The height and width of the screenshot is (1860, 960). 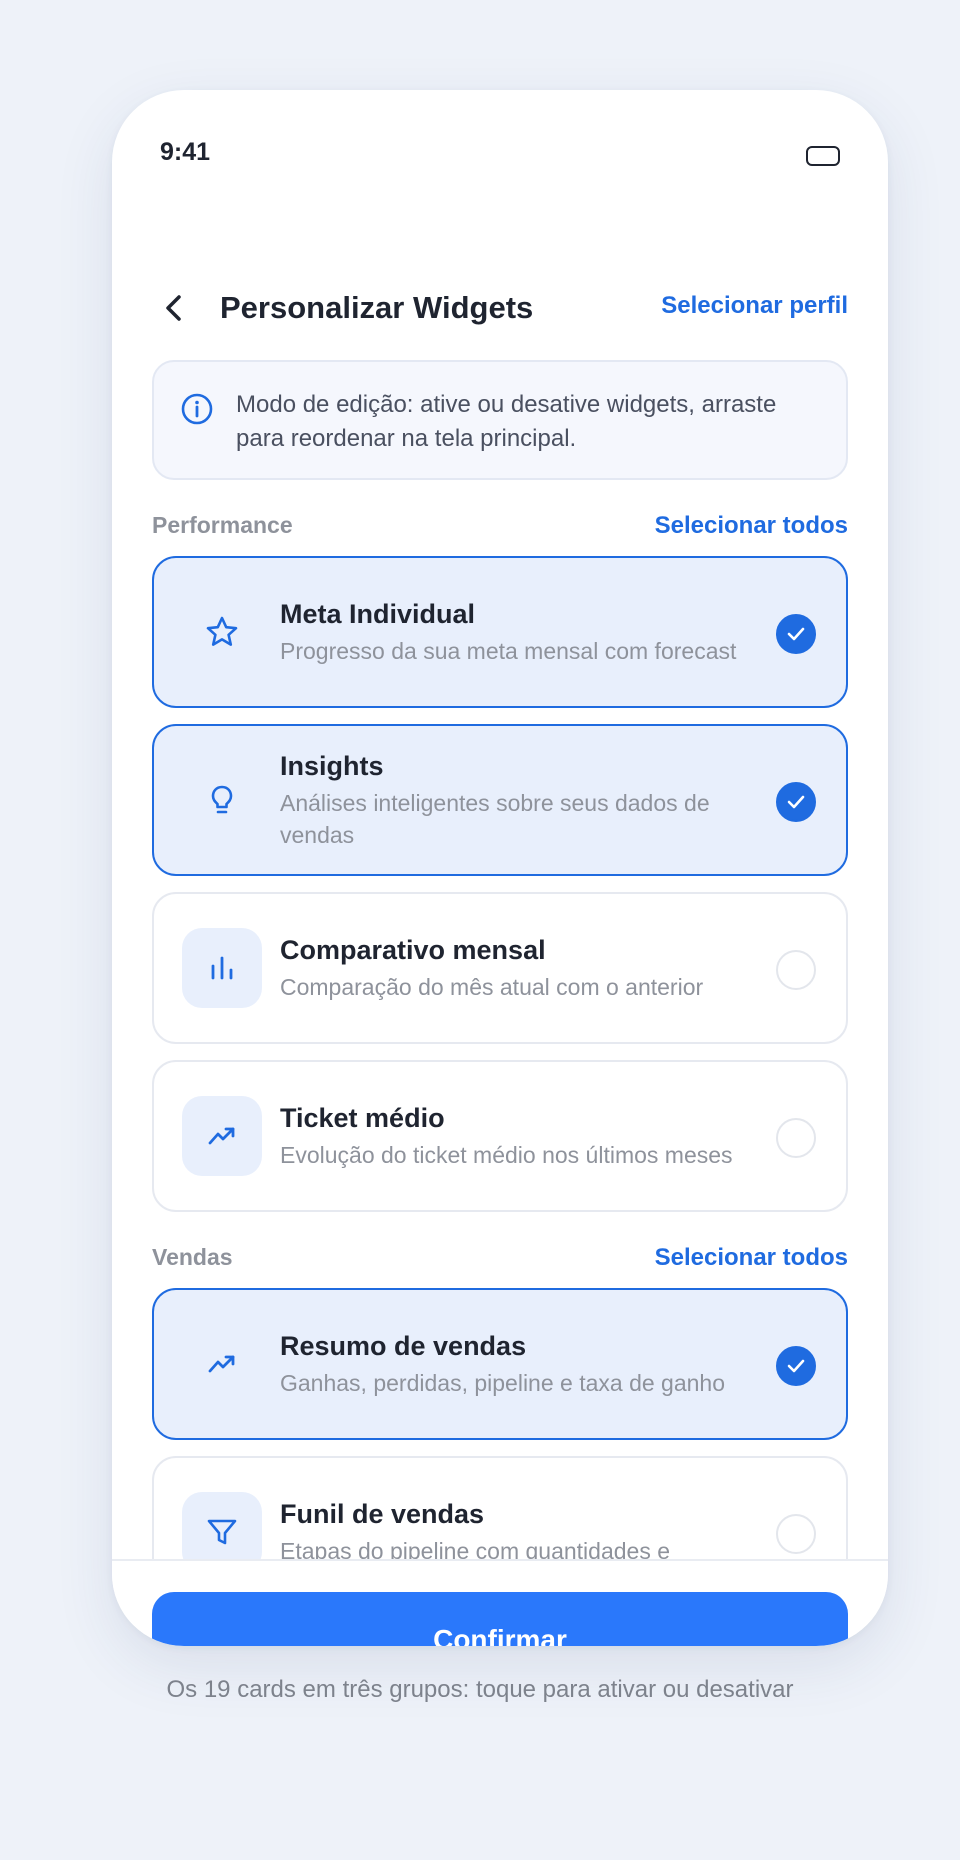 I want to click on back-button, so click(x=174, y=308).